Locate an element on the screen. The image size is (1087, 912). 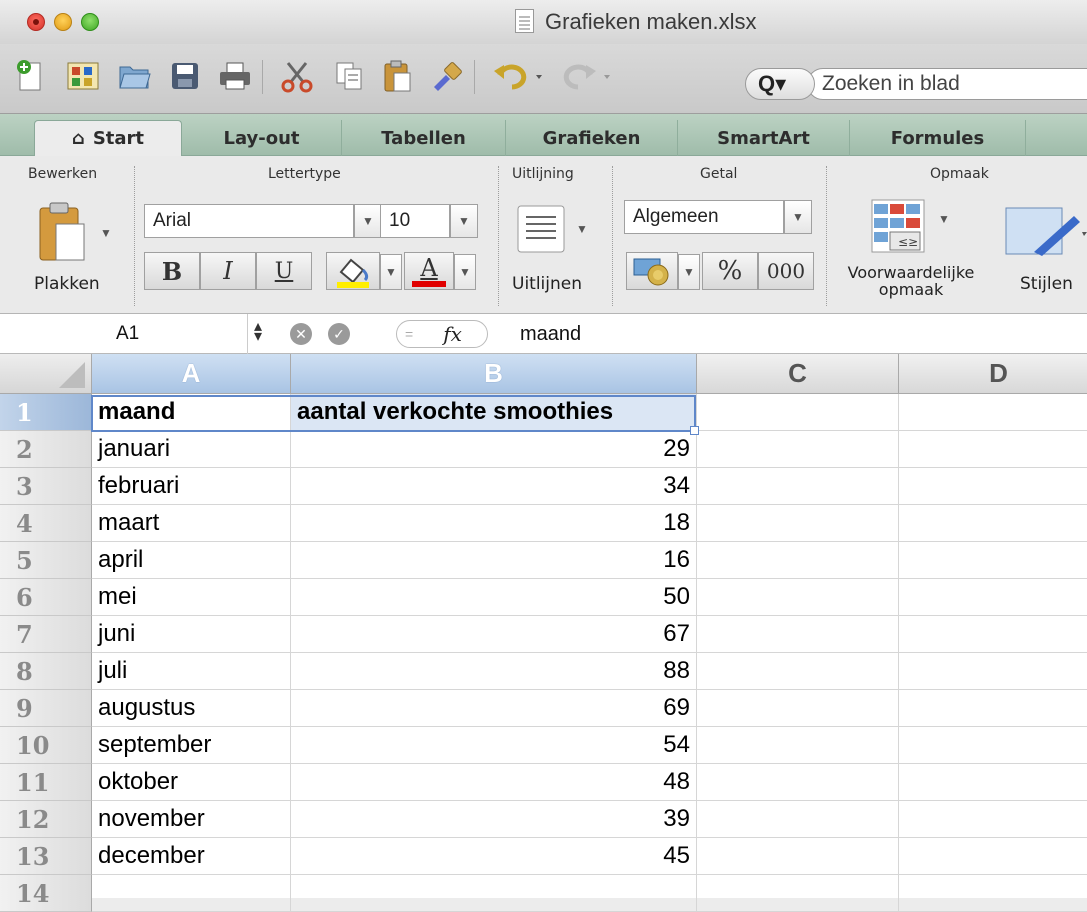
format-painter-icon is located at coordinates (447, 76).